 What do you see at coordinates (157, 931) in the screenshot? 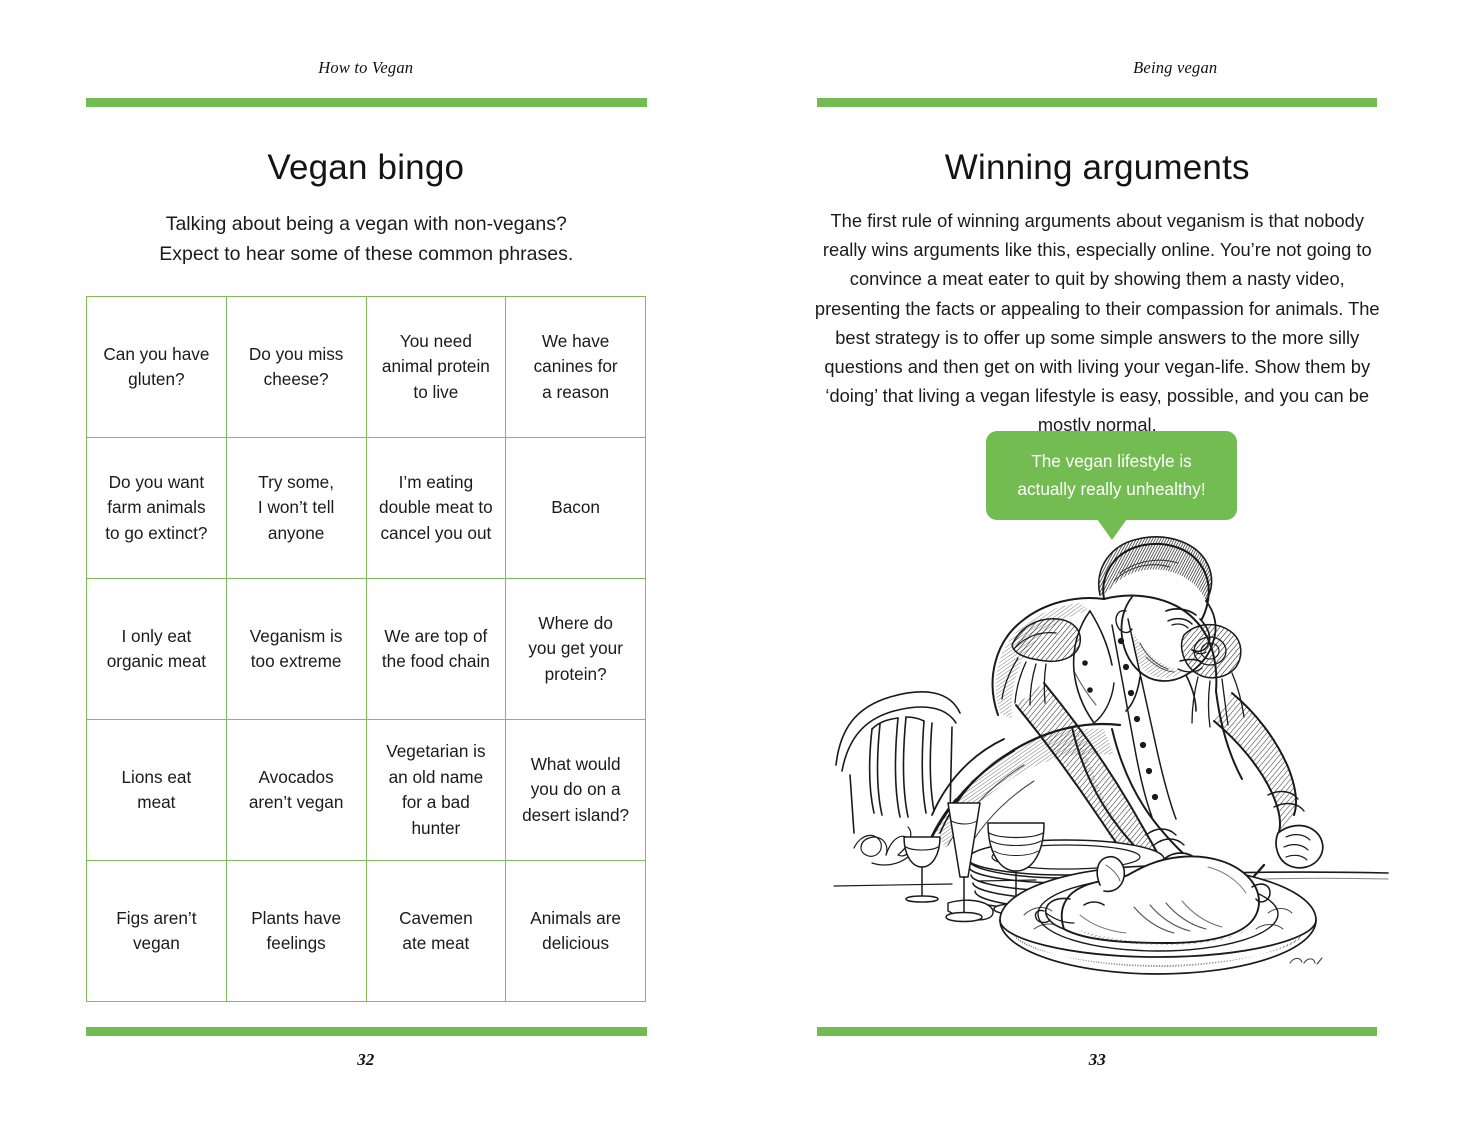
I see `bingo-cell: Figs aren’t vegan` at bounding box center [157, 931].